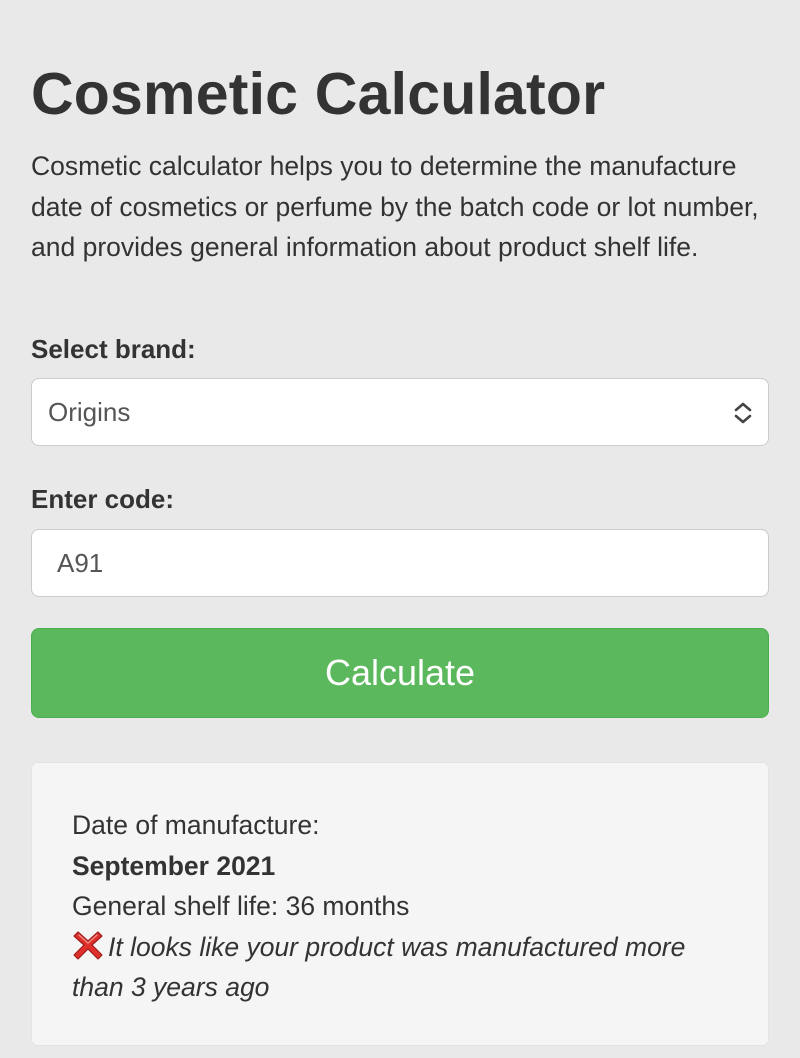 This screenshot has width=800, height=1058. I want to click on code-field, so click(400, 563).